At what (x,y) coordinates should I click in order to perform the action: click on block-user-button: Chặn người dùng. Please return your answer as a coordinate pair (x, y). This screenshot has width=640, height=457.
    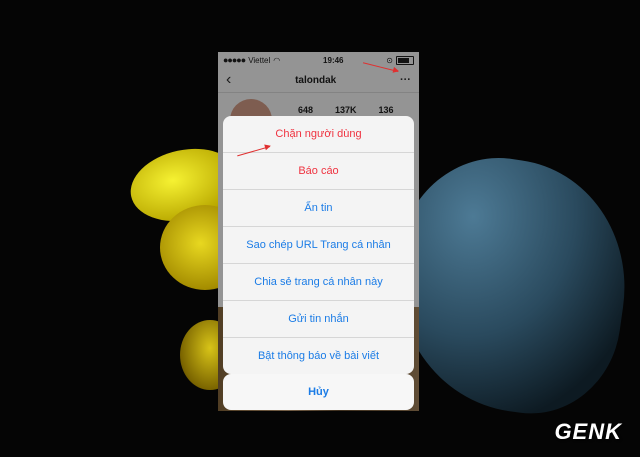
    Looking at the image, I should click on (318, 134).